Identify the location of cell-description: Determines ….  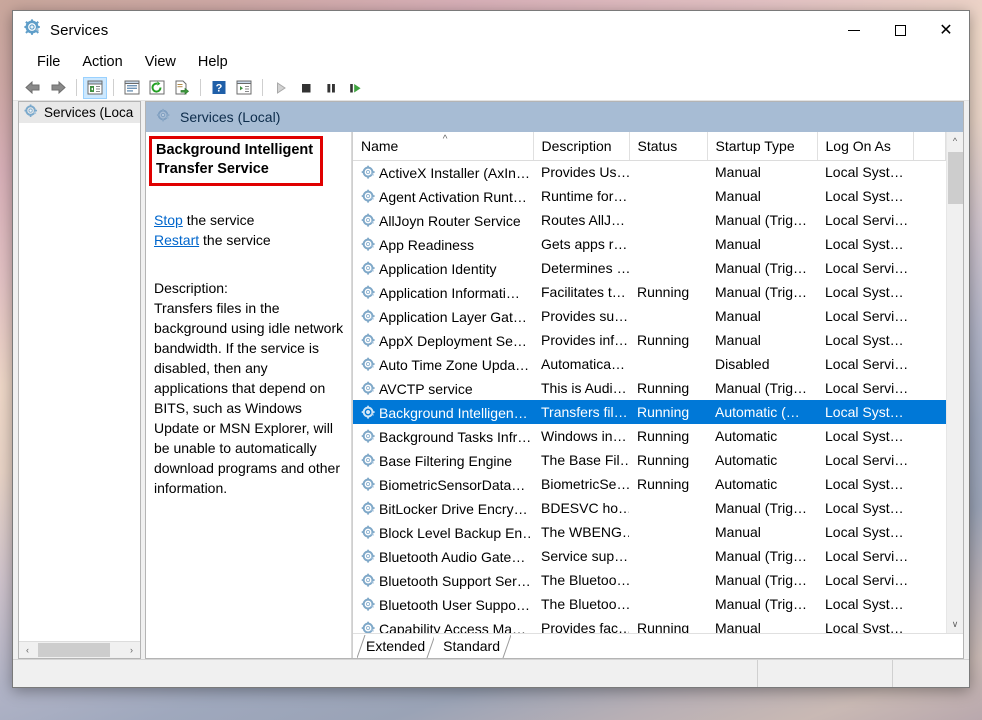
(585, 268).